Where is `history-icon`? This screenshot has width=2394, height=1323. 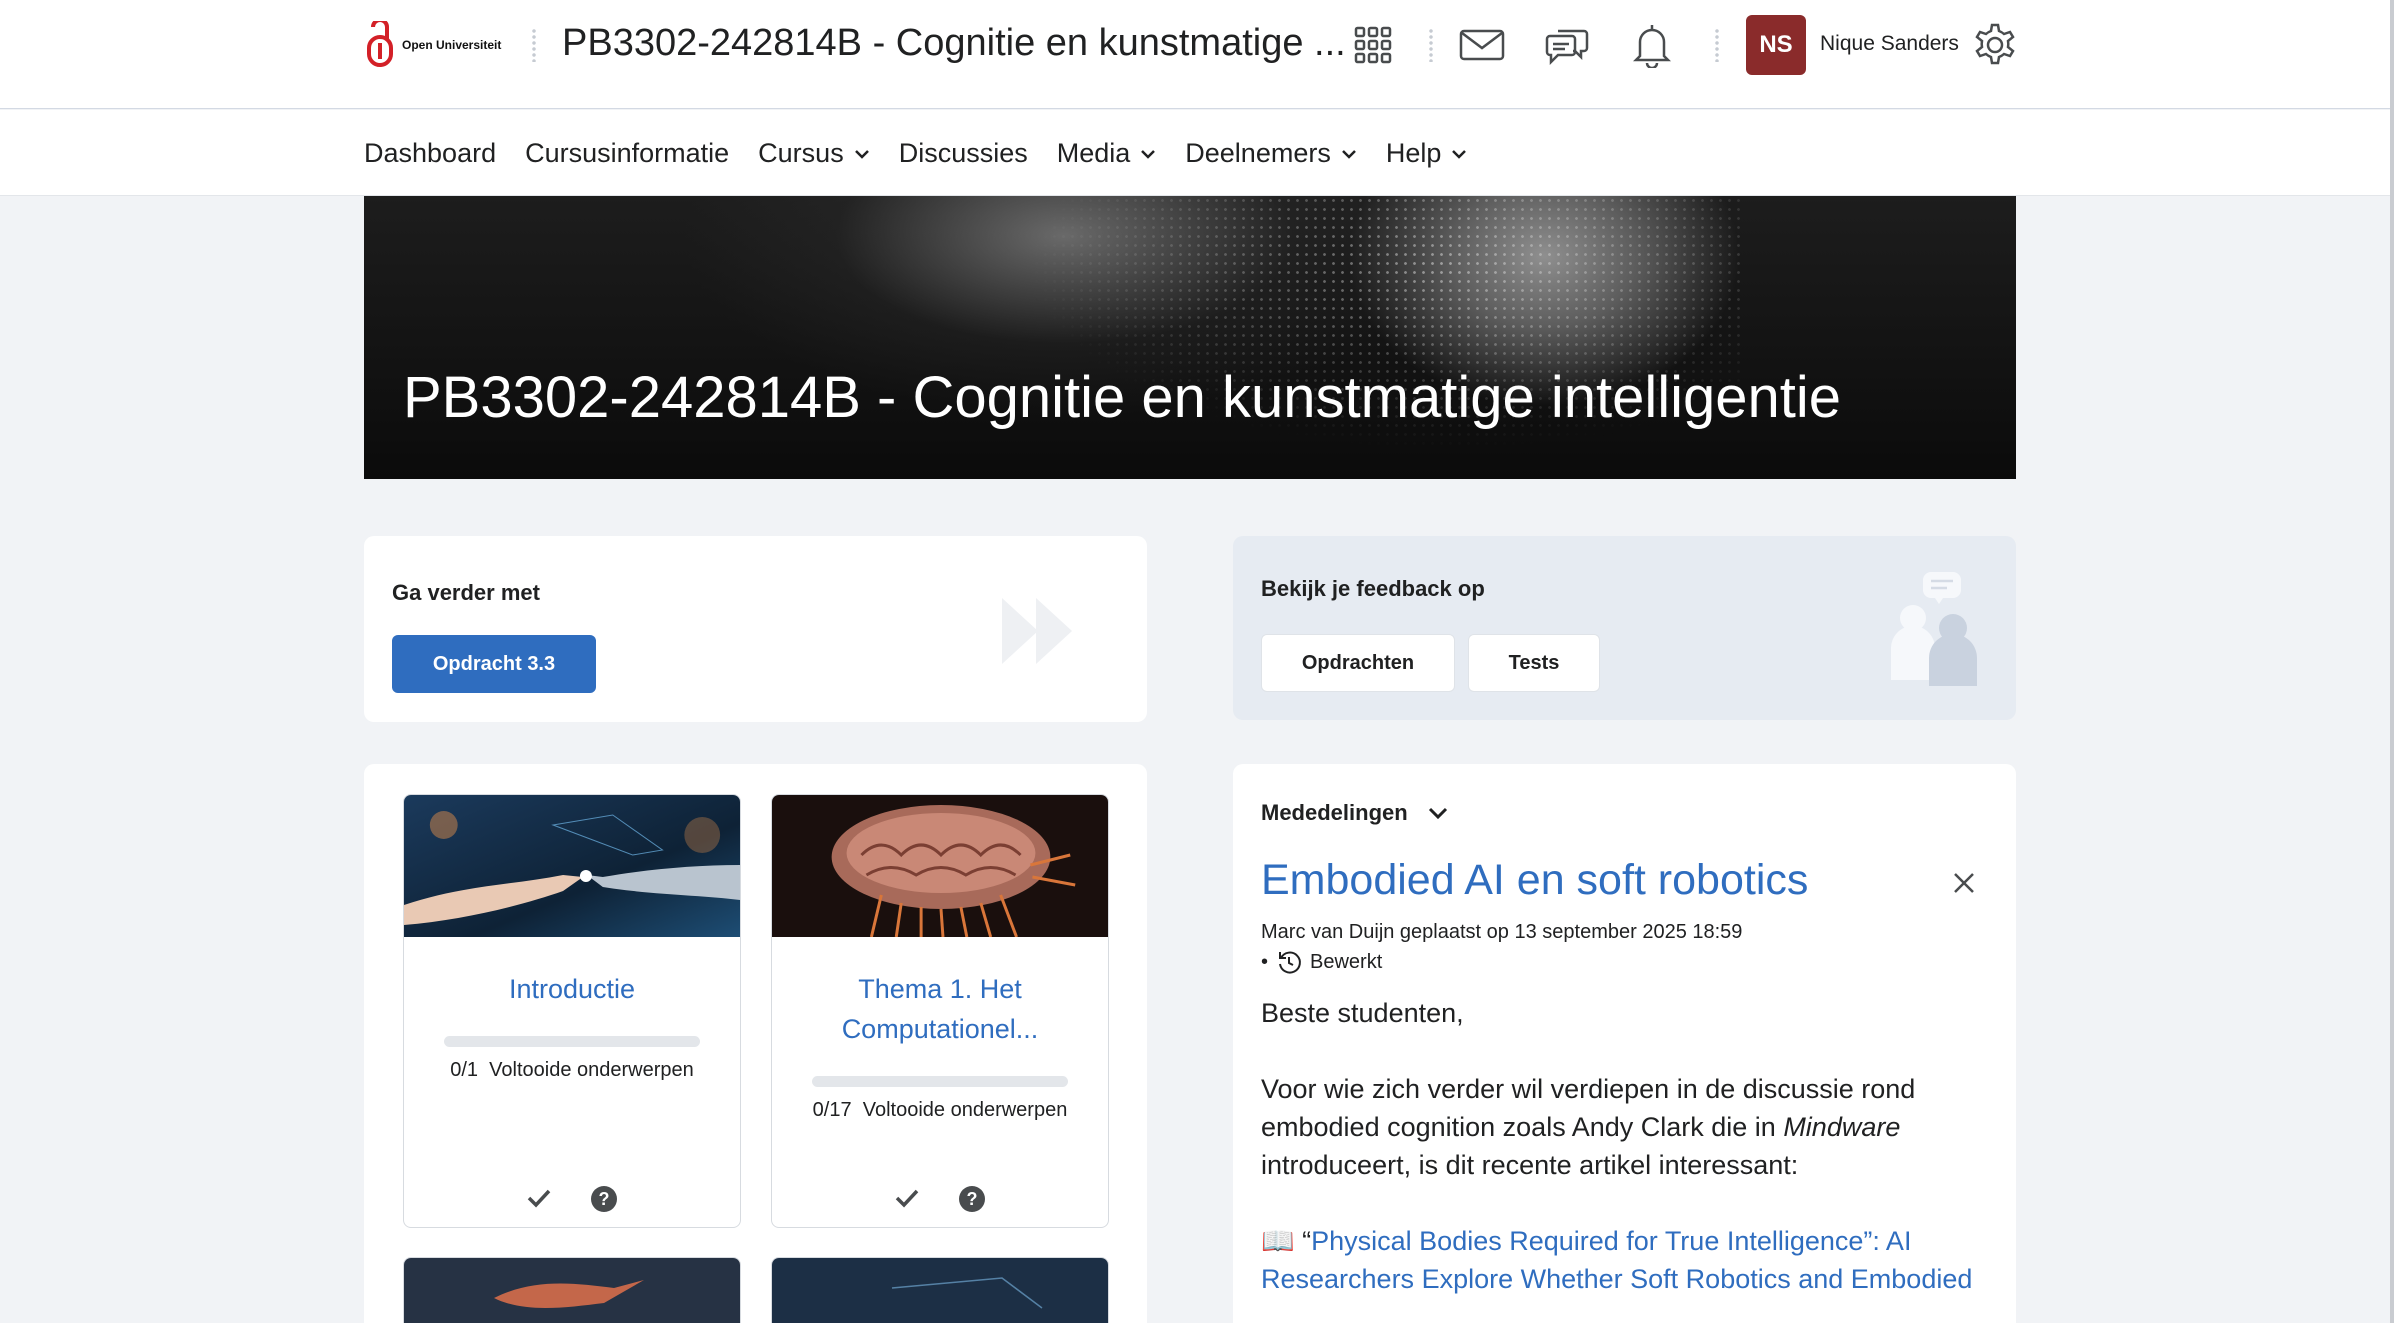
history-icon is located at coordinates (1290, 962).